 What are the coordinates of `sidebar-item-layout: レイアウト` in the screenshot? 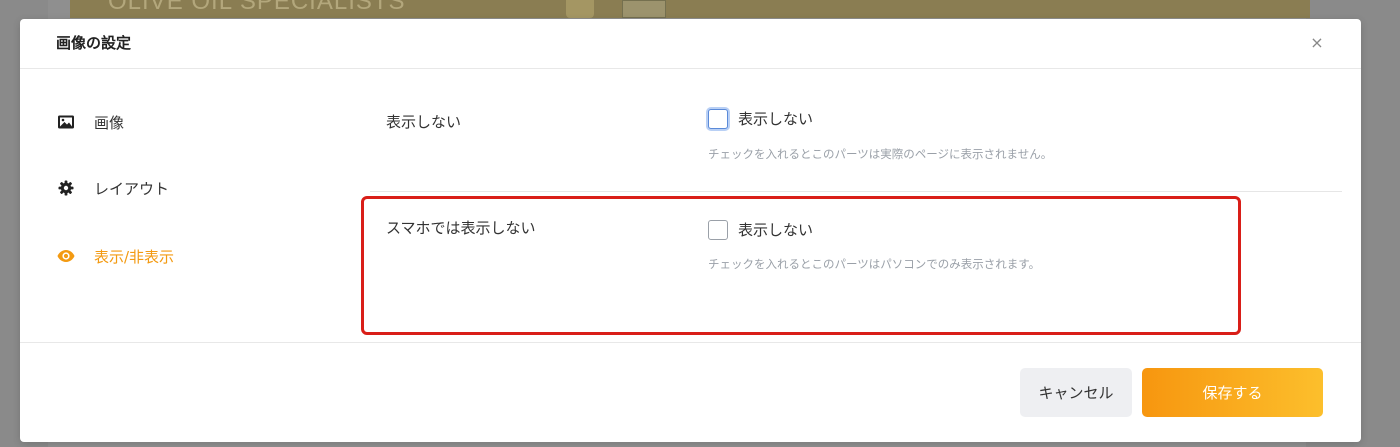 It's located at (113, 188).